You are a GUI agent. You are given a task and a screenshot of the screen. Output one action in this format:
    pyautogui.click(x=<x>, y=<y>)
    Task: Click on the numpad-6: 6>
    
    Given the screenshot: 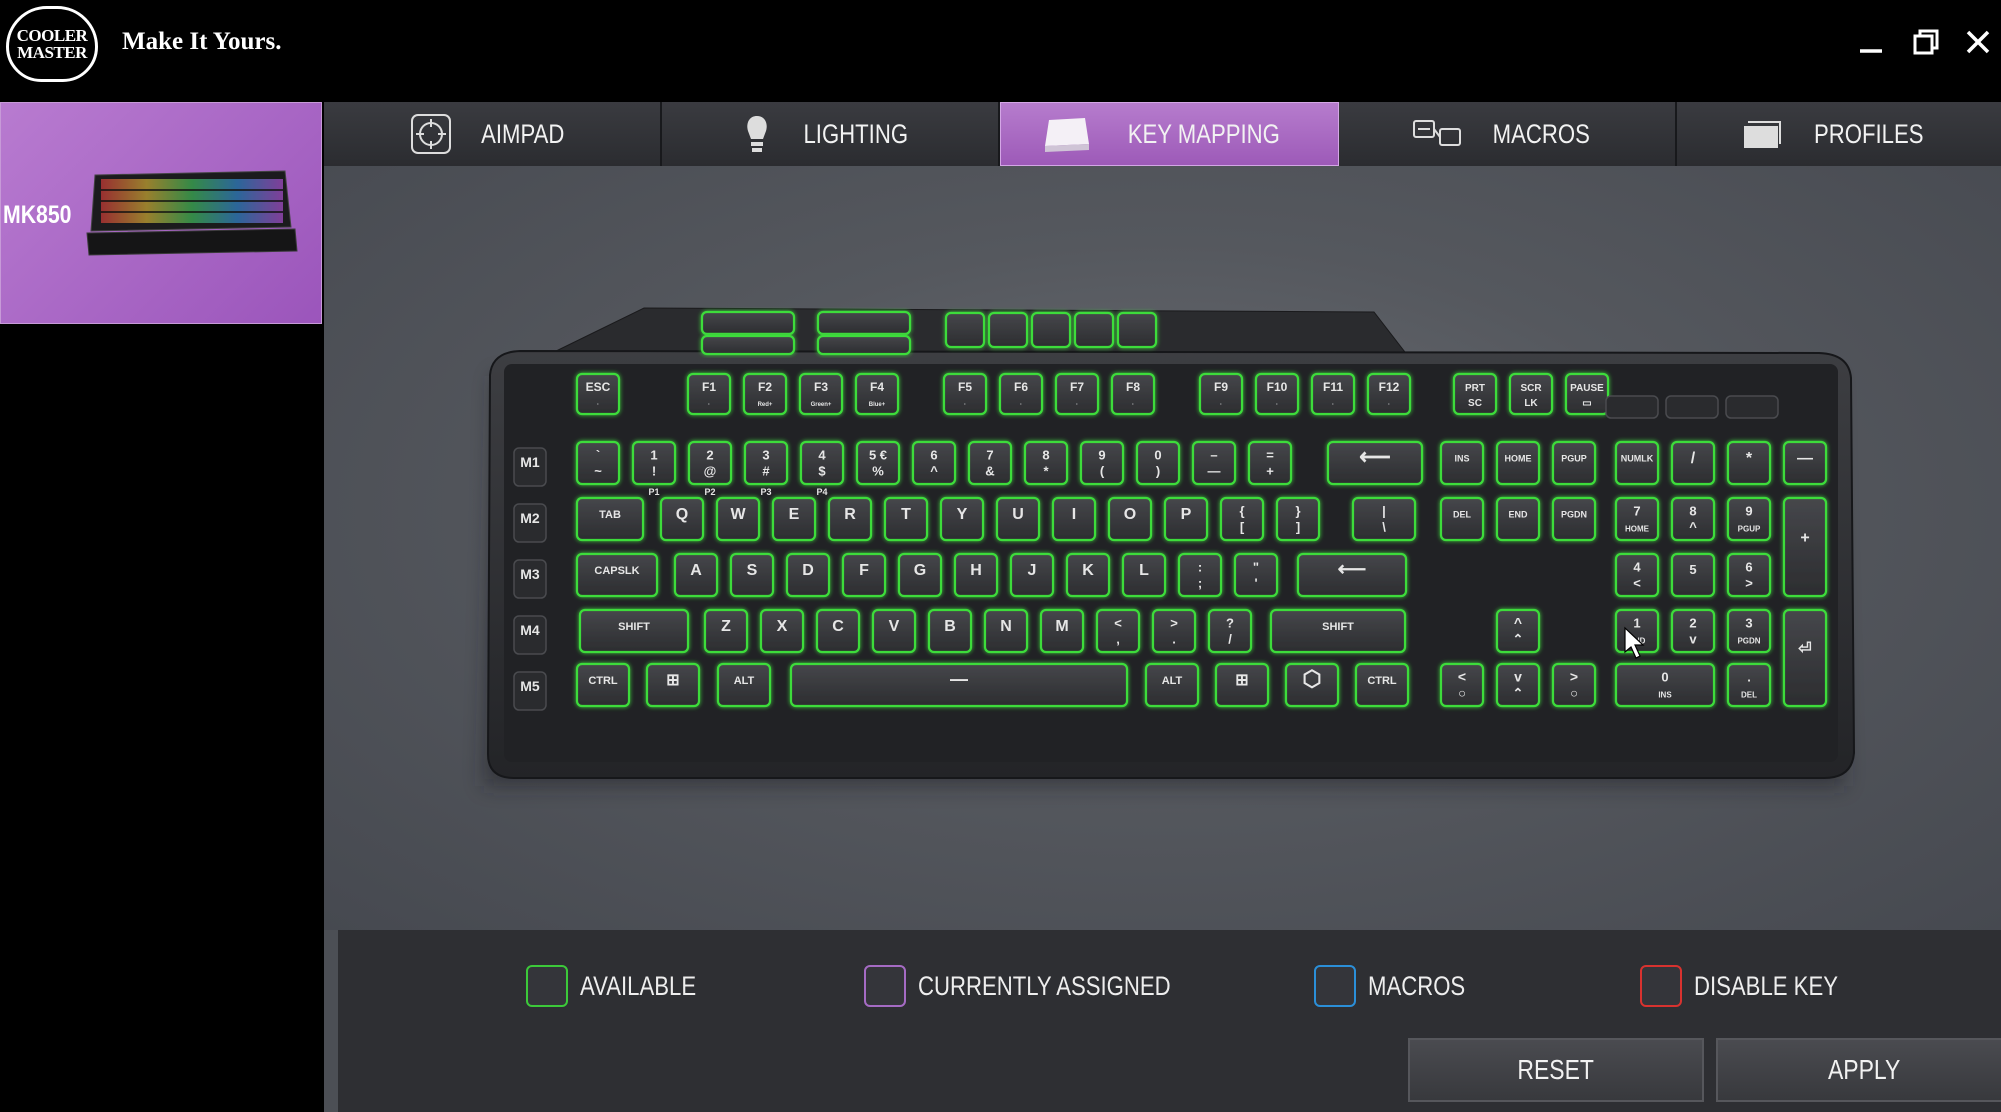 What is the action you would take?
    pyautogui.click(x=1749, y=575)
    